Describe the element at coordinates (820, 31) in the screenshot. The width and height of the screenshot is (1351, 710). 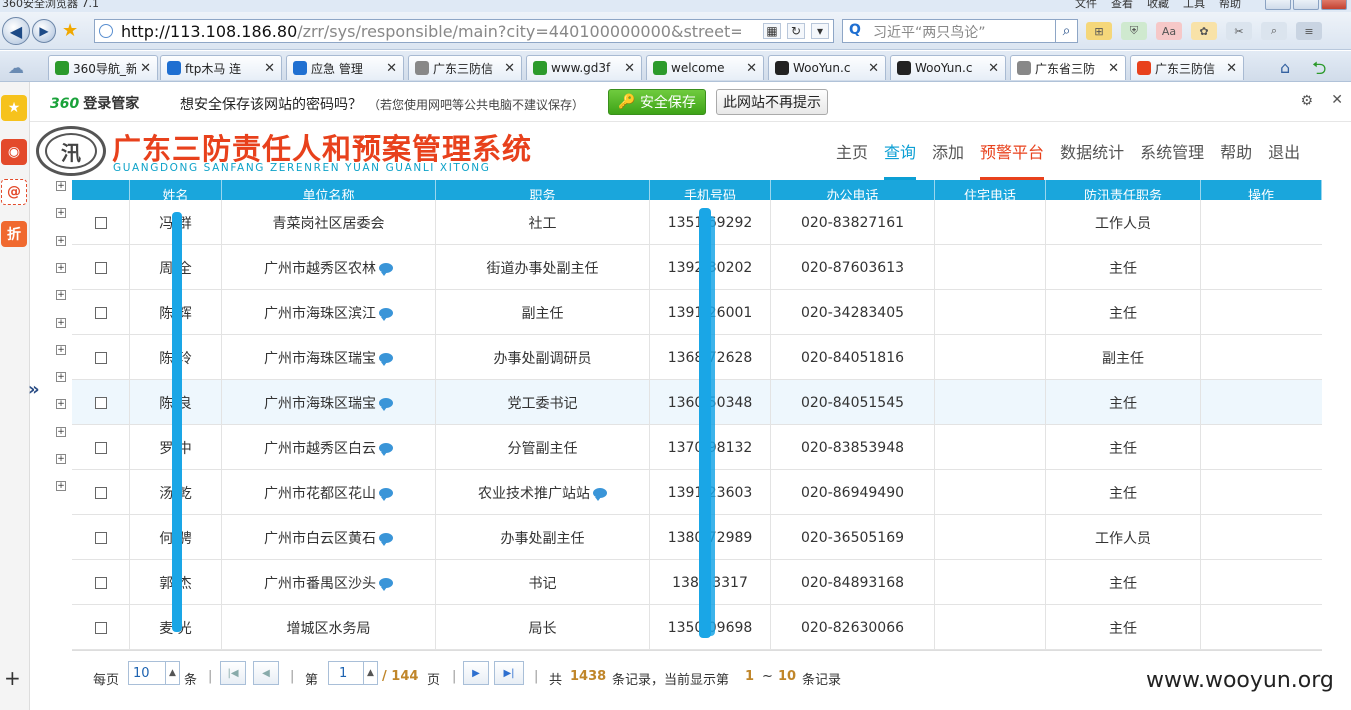
I see `dropdown-icon: ▾` at that location.